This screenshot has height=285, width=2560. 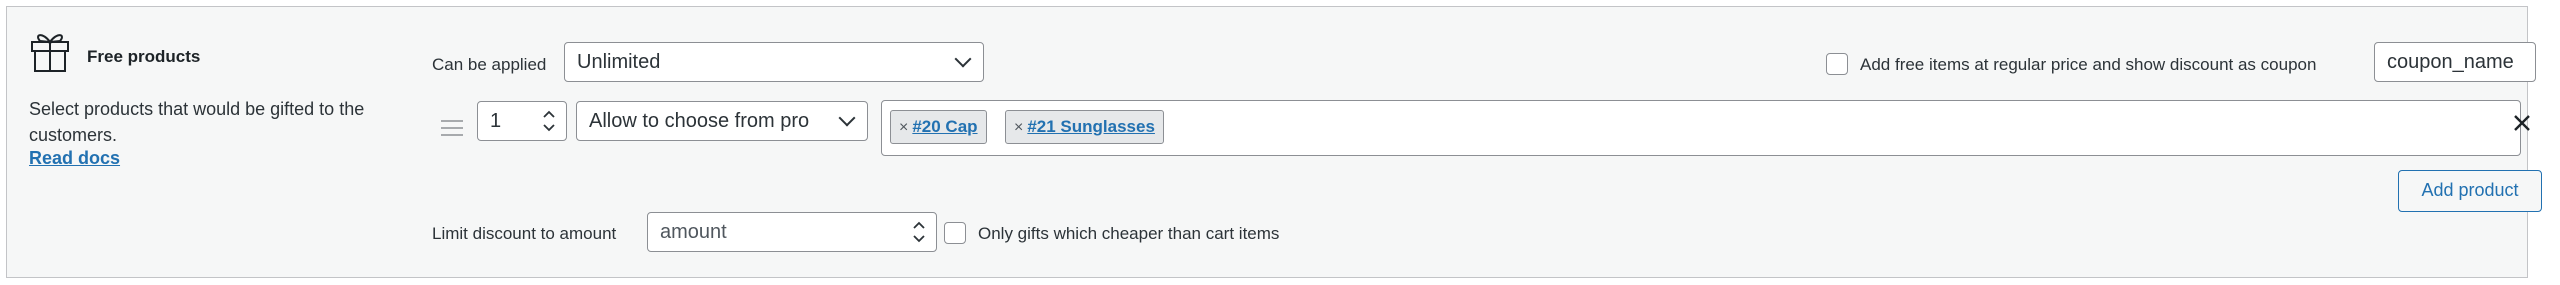 I want to click on product-mode-select: Allow to choose from pro, so click(x=722, y=121).